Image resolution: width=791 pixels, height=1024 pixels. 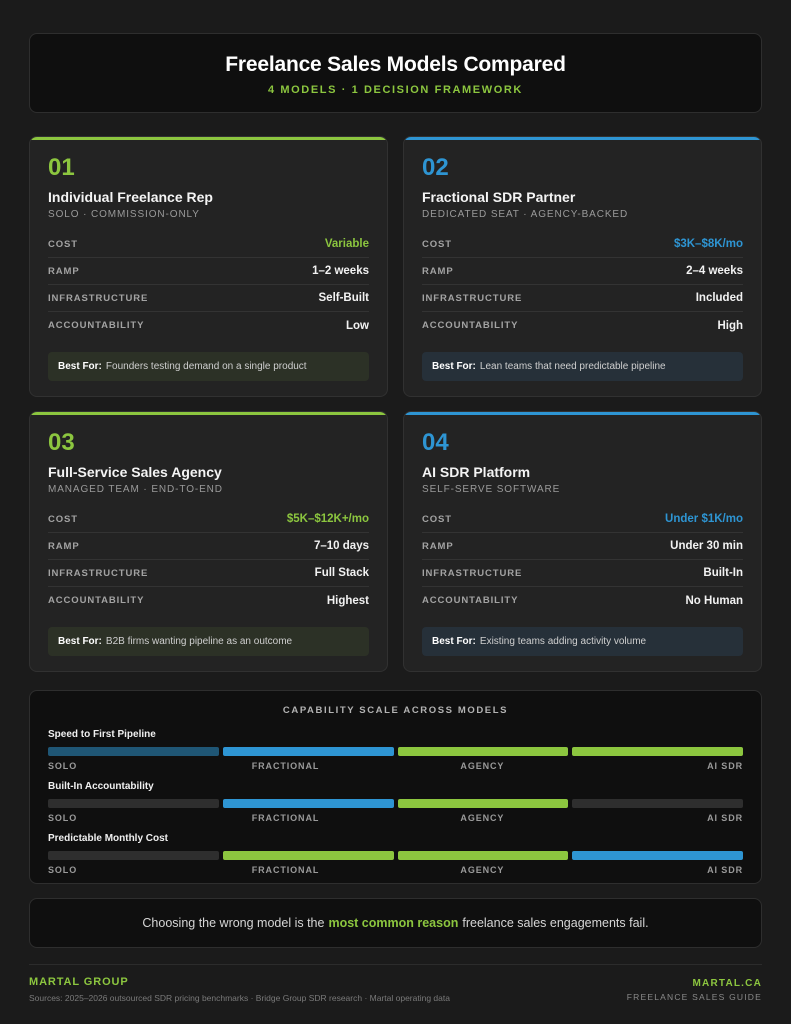 I want to click on card-title: Fractional SDR Partner, so click(x=499, y=197).